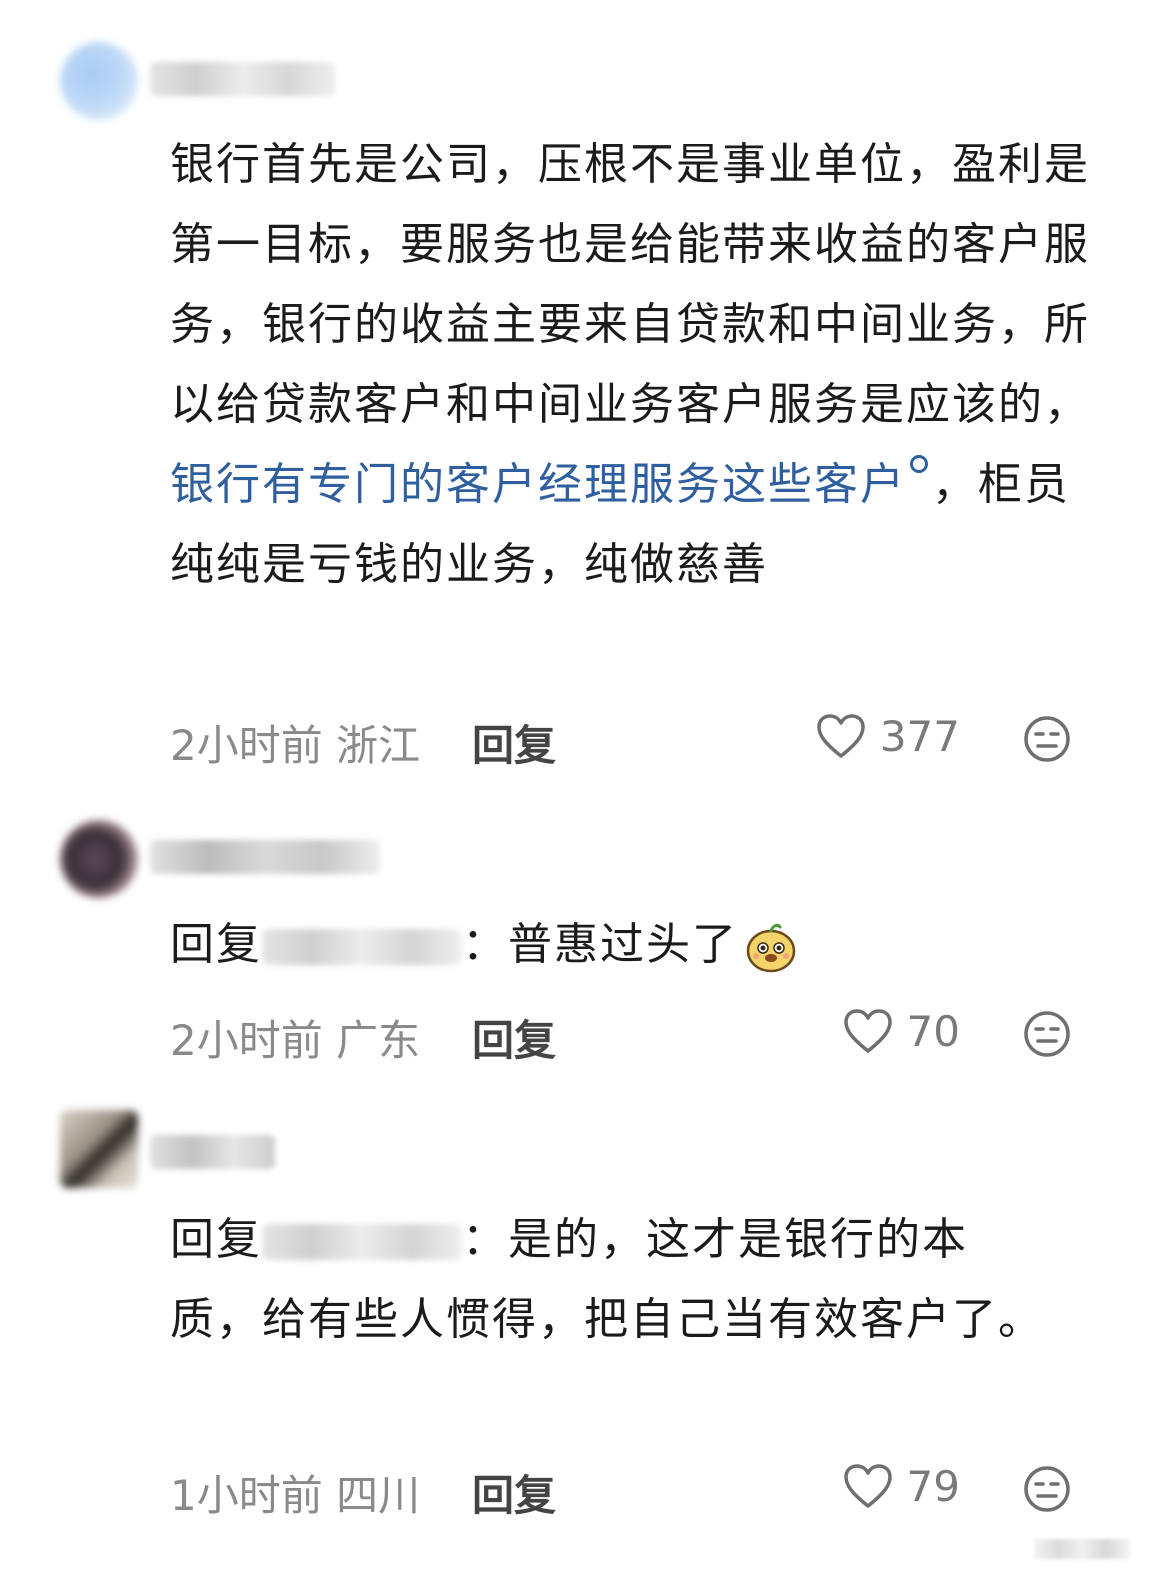  I want to click on location: 浙江, so click(378, 745).